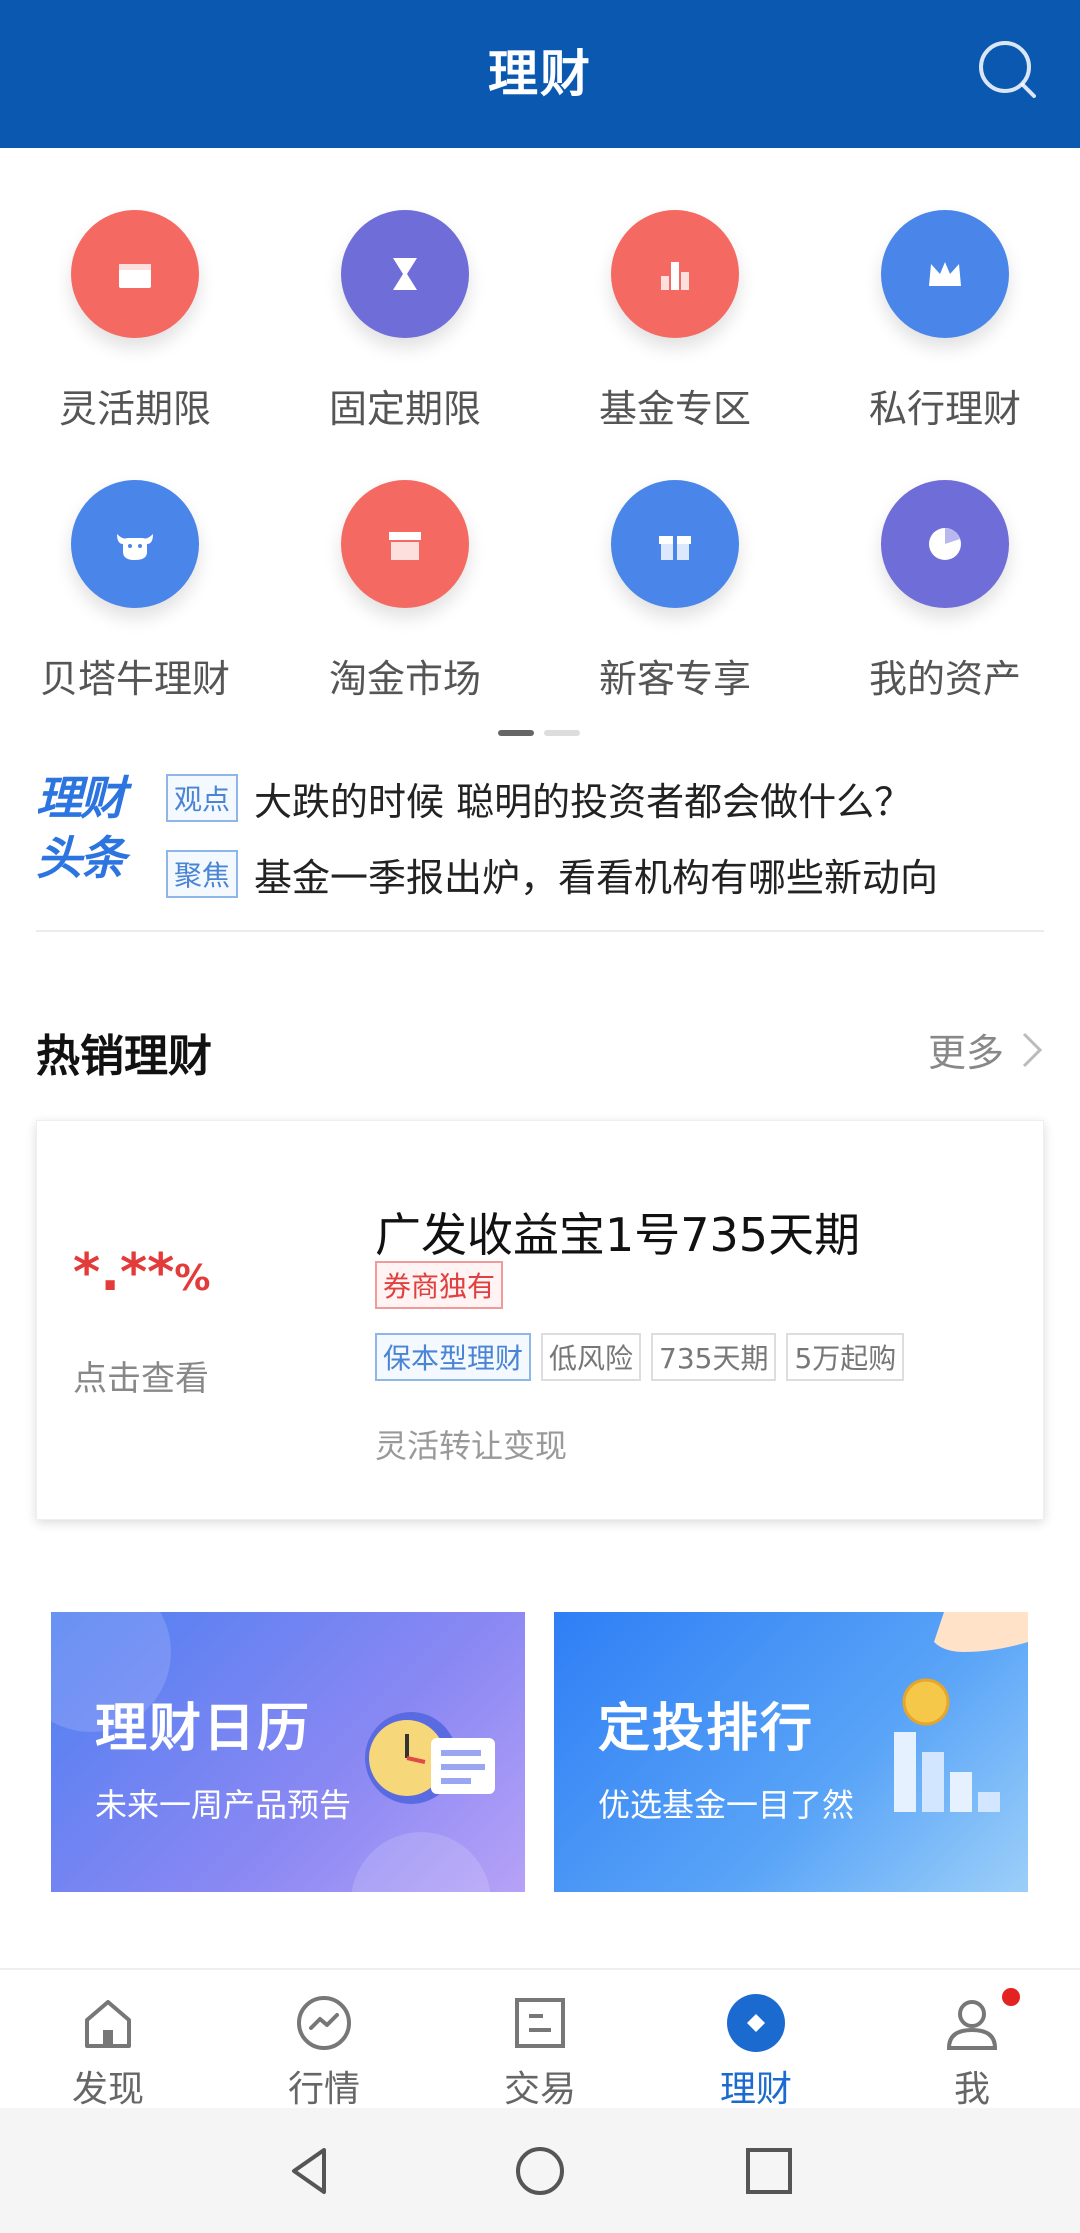  I want to click on home-icon, so click(108, 2024).